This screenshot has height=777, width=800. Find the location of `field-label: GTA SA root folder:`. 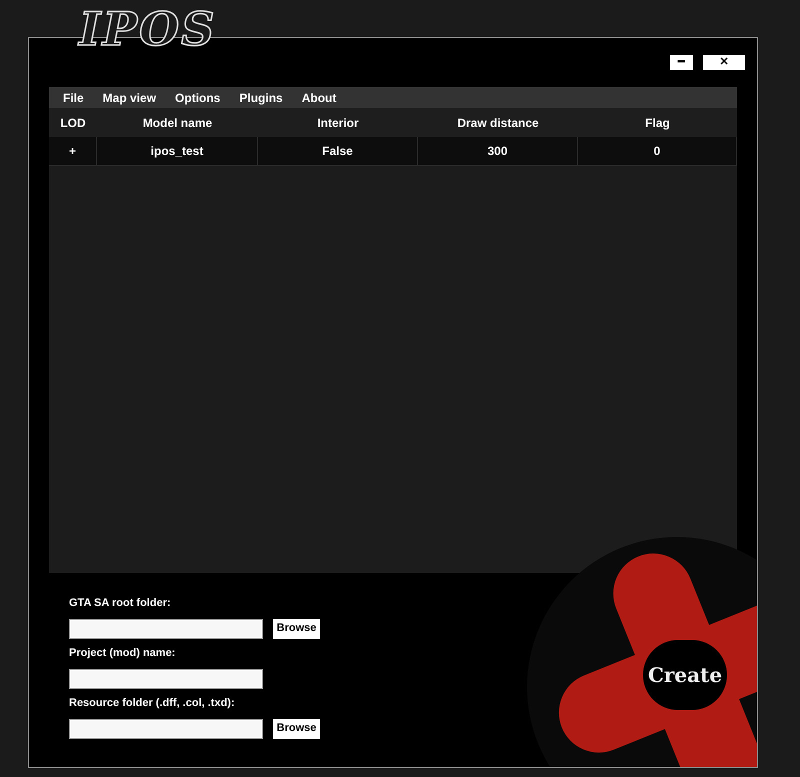

field-label: GTA SA root folder: is located at coordinates (120, 604).